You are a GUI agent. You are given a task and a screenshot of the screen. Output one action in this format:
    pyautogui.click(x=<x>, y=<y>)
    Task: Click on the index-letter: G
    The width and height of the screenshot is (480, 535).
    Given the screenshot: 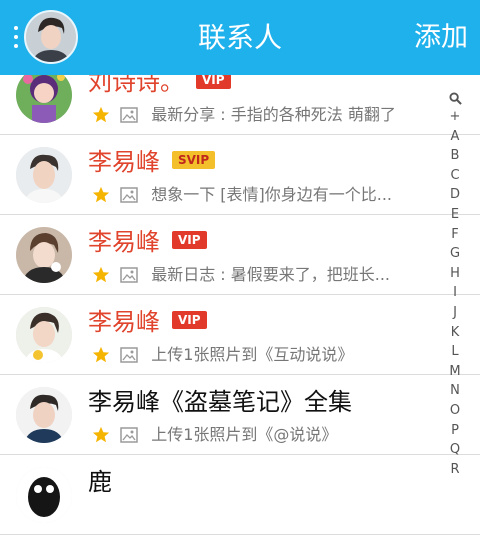 What is the action you would take?
    pyautogui.click(x=455, y=254)
    